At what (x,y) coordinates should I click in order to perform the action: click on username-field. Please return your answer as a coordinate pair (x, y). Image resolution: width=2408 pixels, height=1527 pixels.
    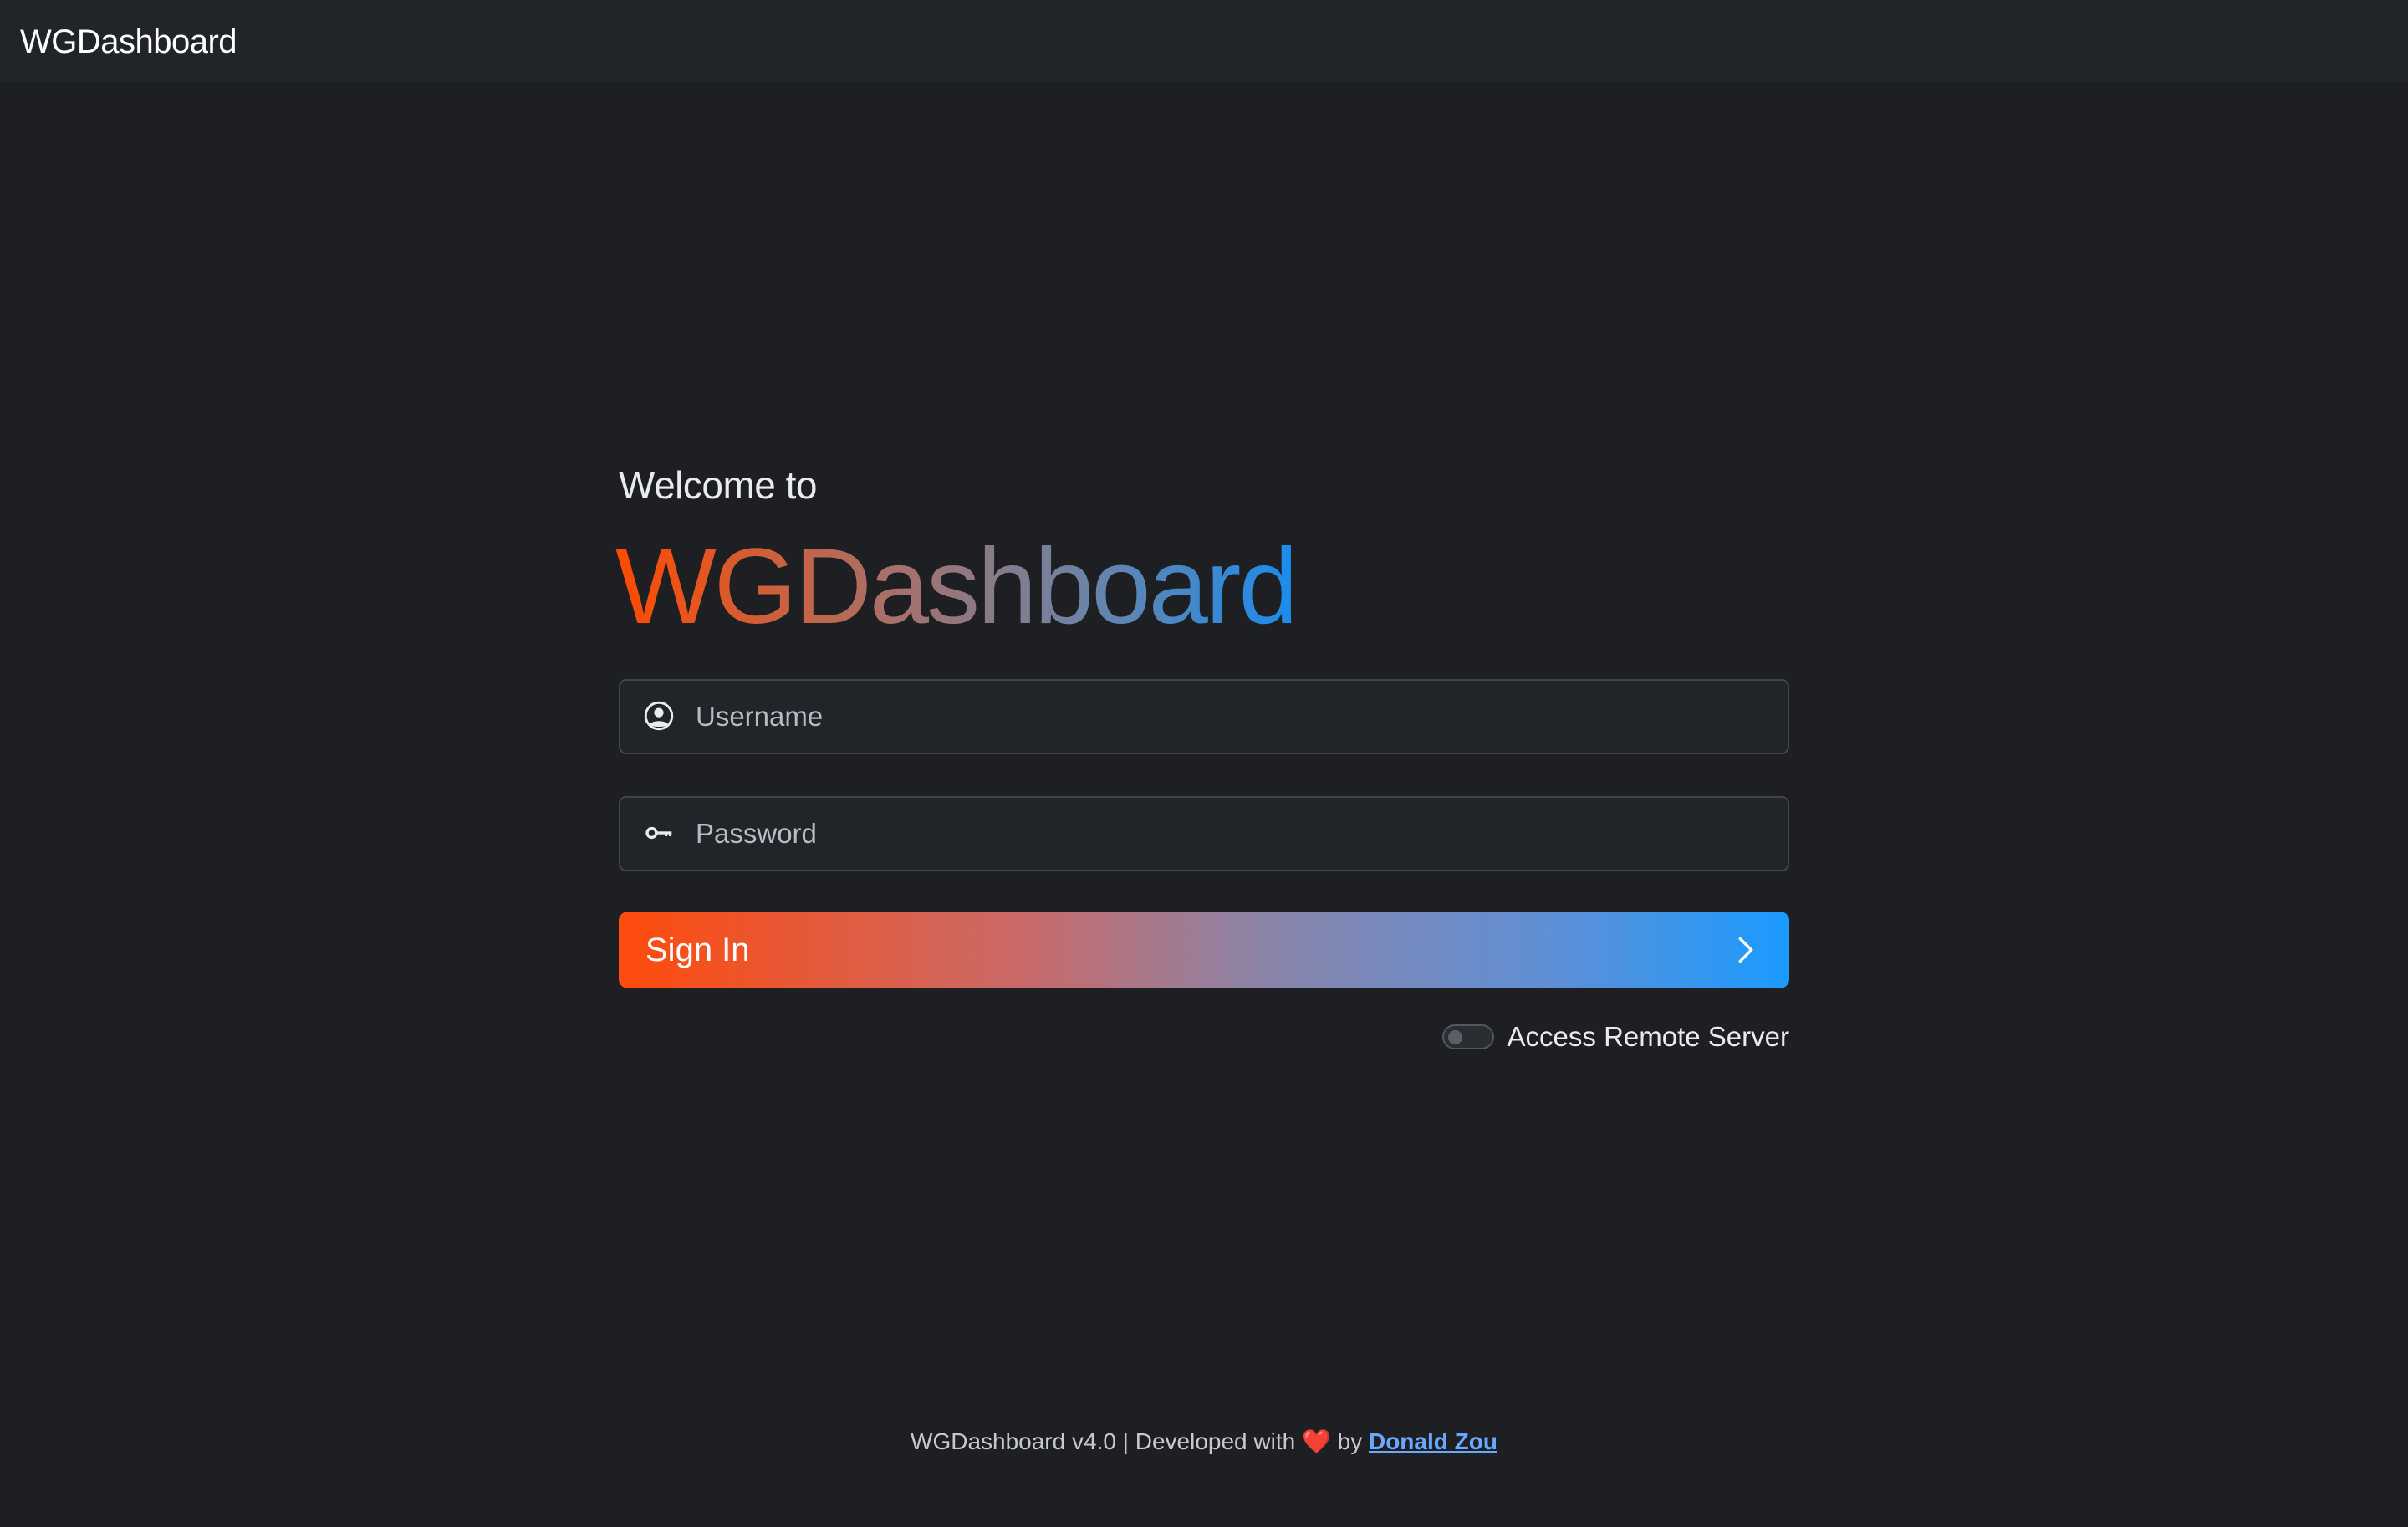
    Looking at the image, I should click on (1204, 717).